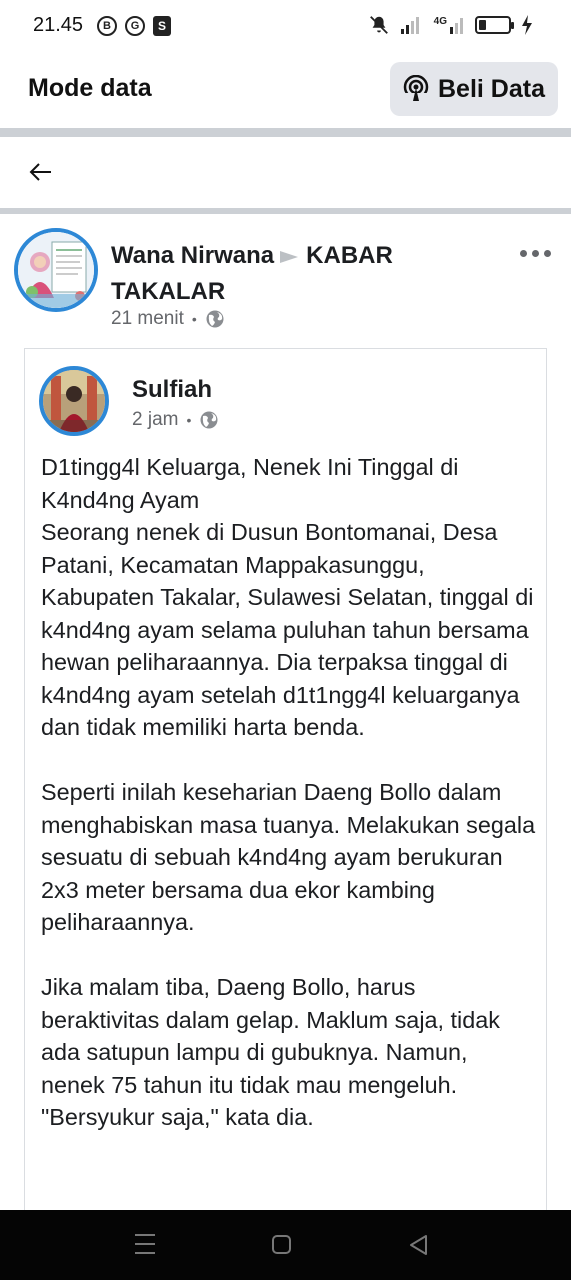 This screenshot has width=571, height=1280. I want to click on page-title: Mode data, so click(90, 88).